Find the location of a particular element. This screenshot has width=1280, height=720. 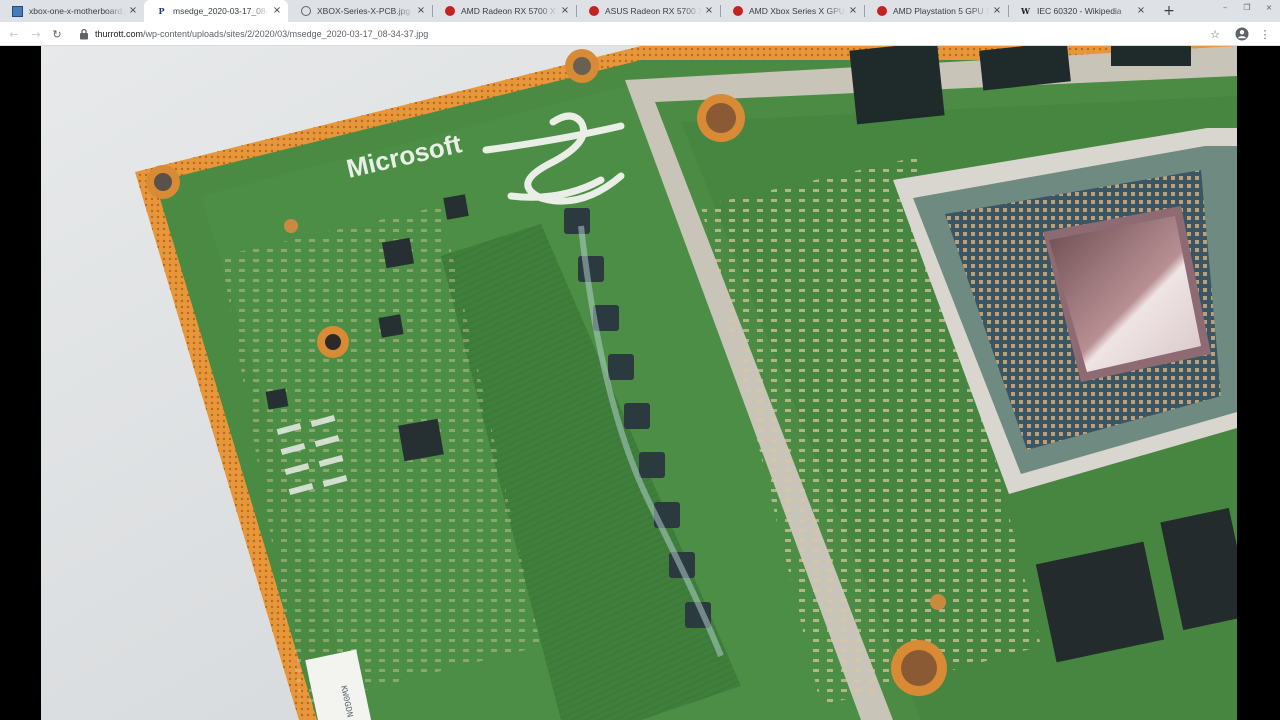

tab-title: AMD Radeon RX 5700 XT Re is located at coordinates (509, 11).